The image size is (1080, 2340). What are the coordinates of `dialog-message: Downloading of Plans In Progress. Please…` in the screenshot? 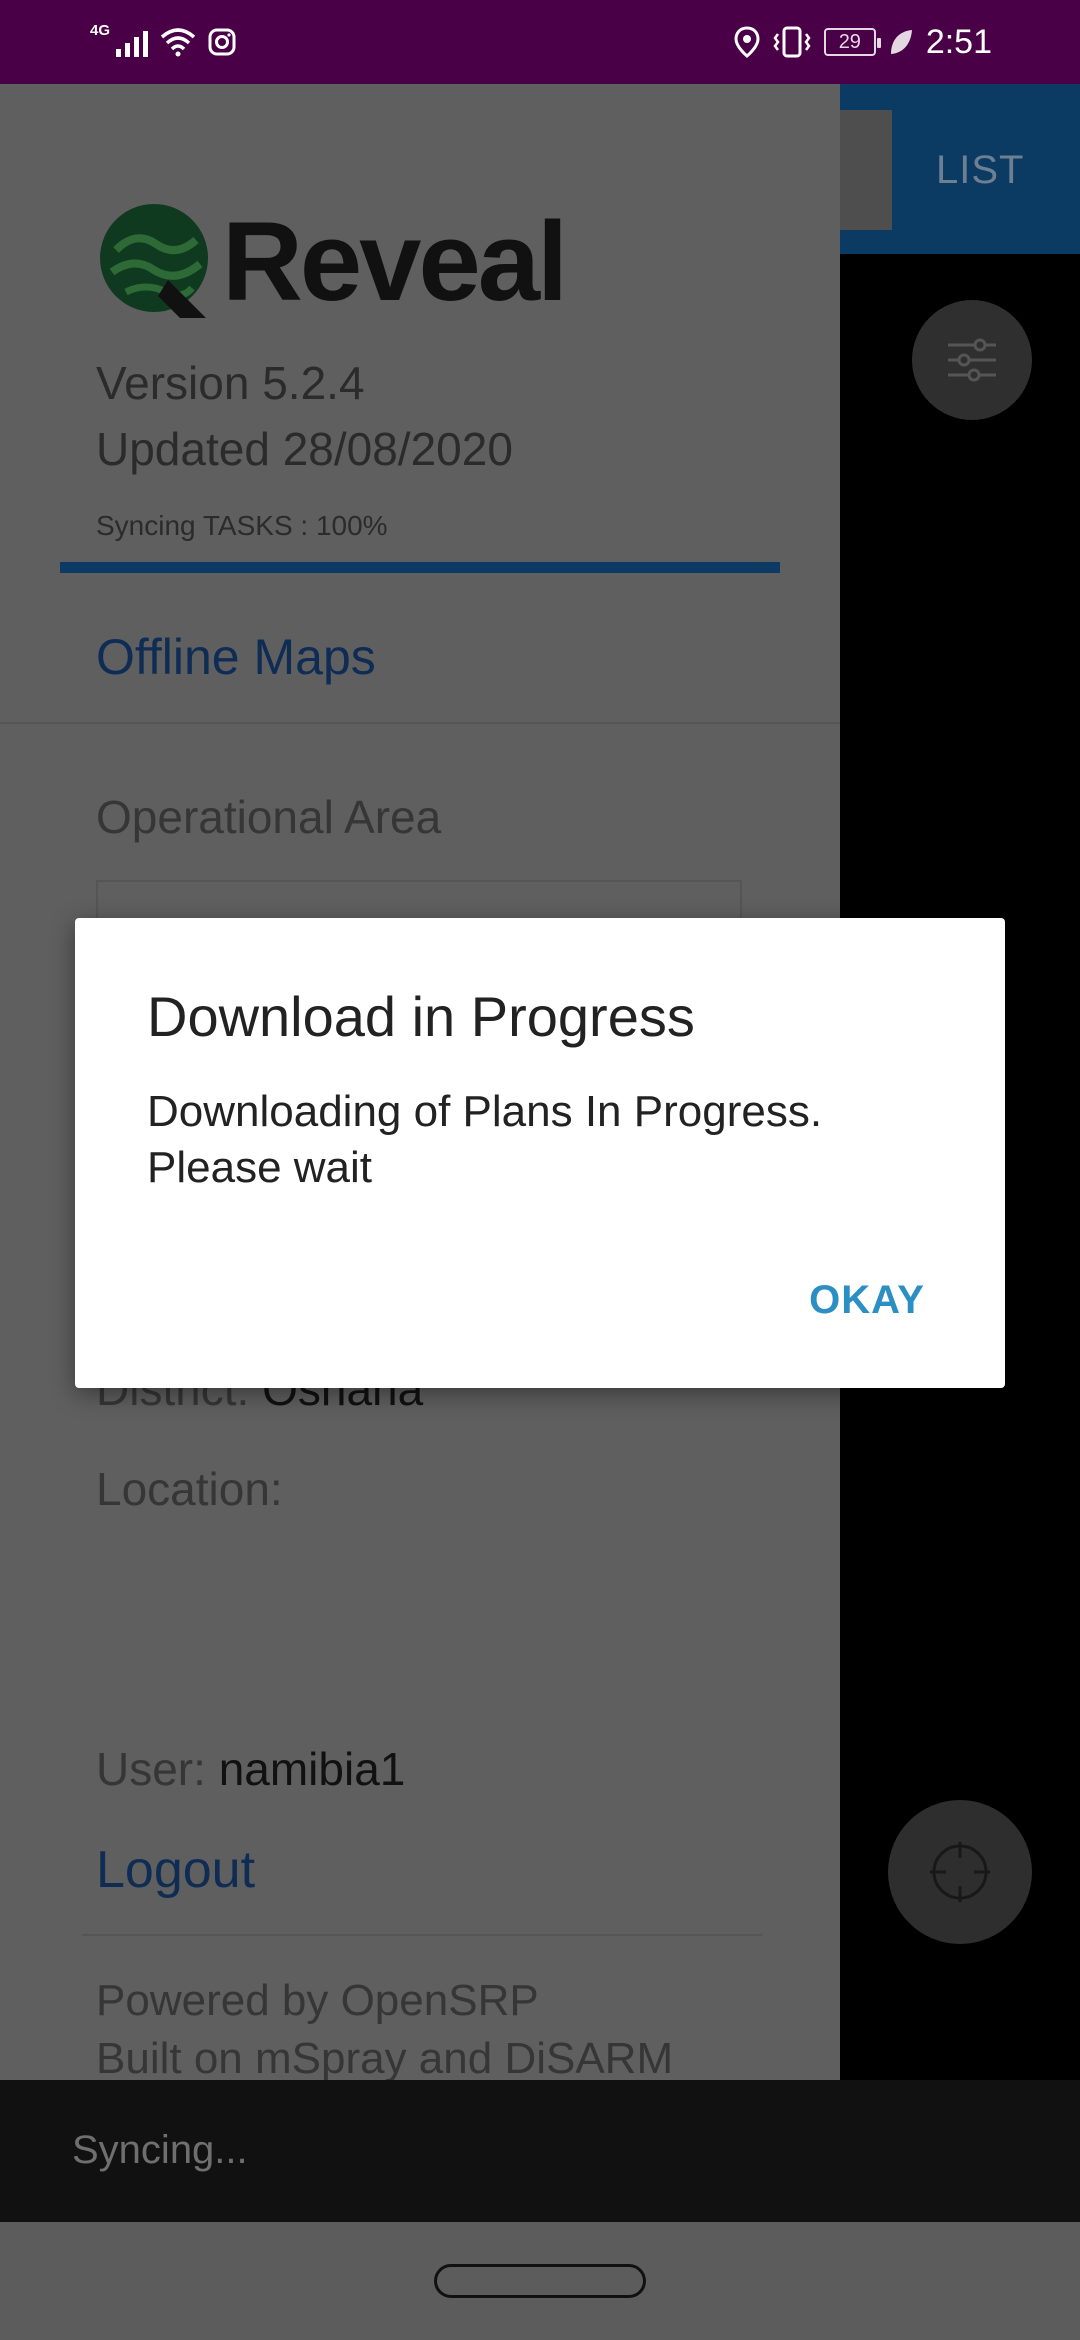 It's located at (485, 1139).